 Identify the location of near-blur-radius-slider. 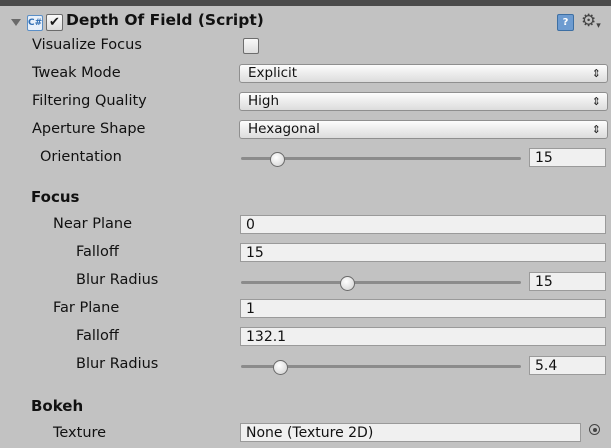
(381, 283).